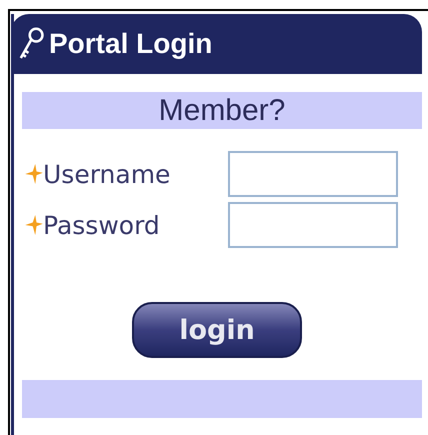  I want to click on field-label: Username, so click(106, 174).